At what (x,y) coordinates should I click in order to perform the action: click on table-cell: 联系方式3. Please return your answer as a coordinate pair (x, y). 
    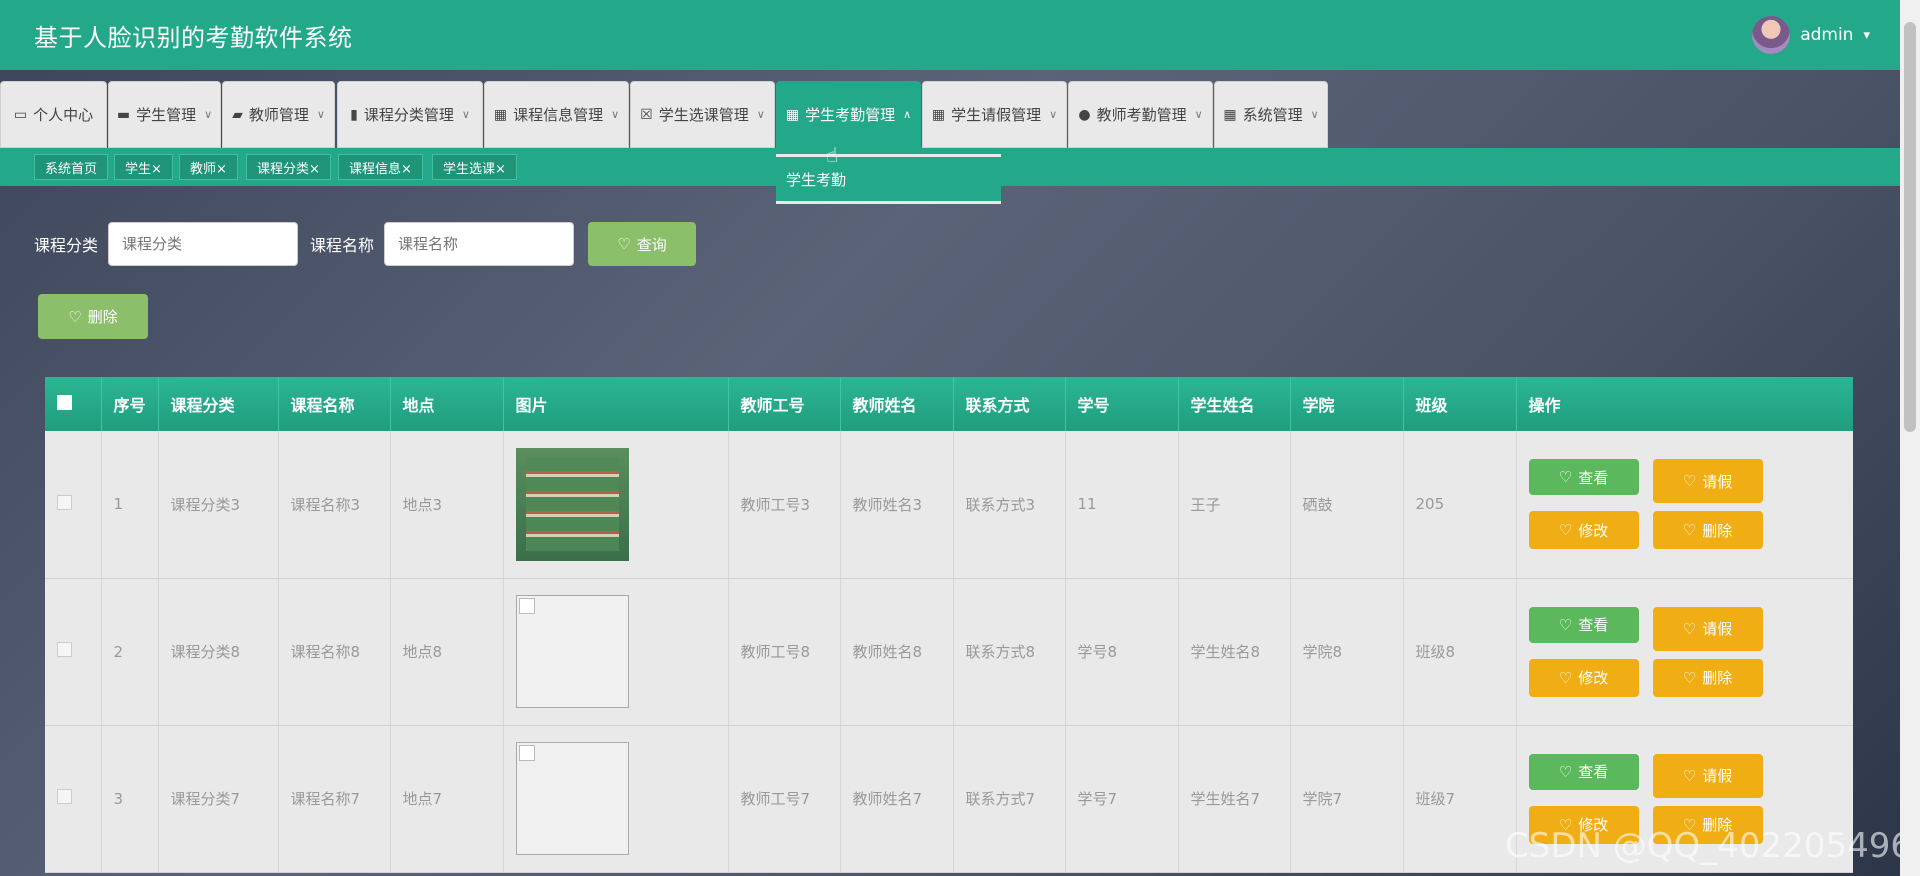
    Looking at the image, I should click on (1009, 505).